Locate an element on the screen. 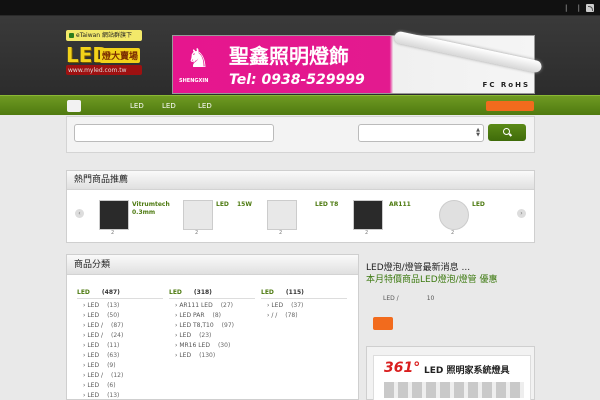  list-item: › LED (37) is located at coordinates (304, 307).